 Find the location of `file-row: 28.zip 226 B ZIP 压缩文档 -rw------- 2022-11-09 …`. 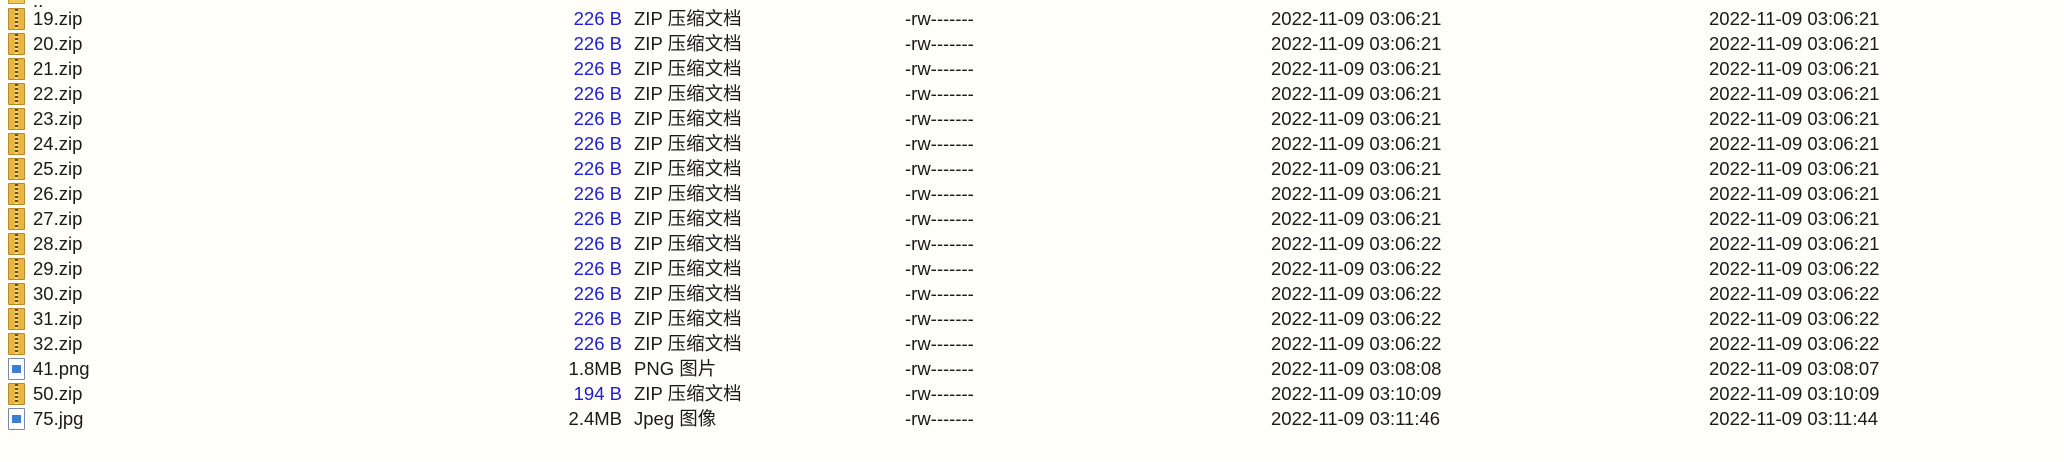

file-row: 28.zip 226 B ZIP 压缩文档 -rw------- 2022-11-09 … is located at coordinates (1032, 243).